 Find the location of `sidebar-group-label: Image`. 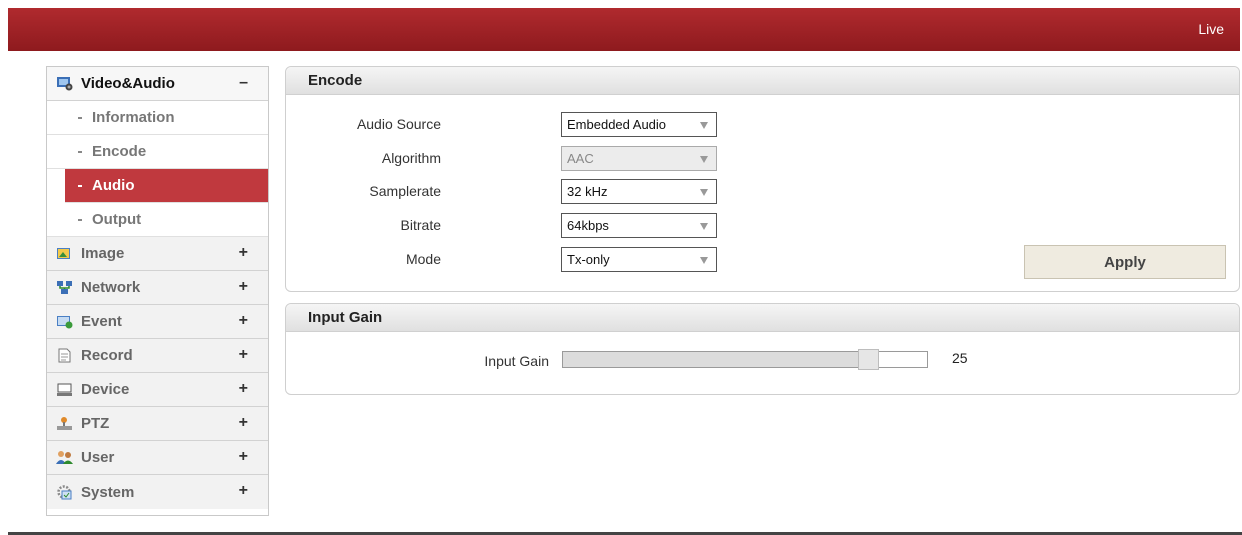

sidebar-group-label: Image is located at coordinates (103, 253).